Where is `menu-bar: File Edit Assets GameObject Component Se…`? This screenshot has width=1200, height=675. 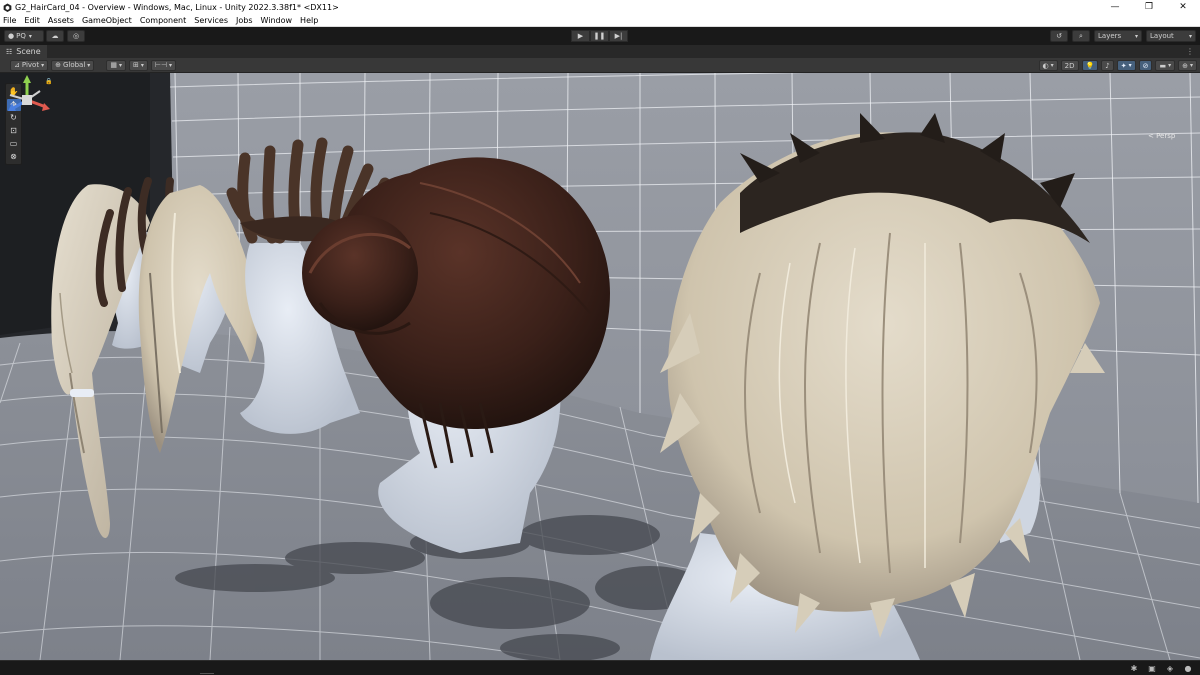 menu-bar: File Edit Assets GameObject Component Se… is located at coordinates (600, 20).